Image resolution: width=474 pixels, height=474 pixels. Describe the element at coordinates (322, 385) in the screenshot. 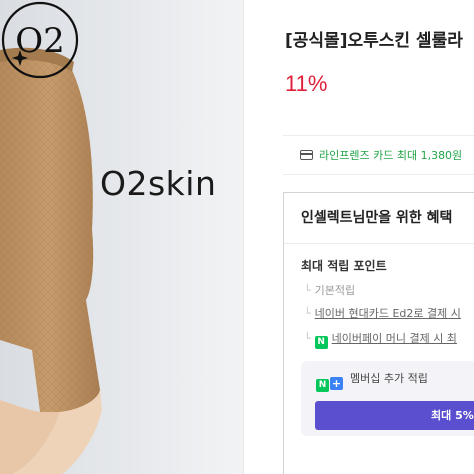

I see `naver-n-icon: N` at that location.